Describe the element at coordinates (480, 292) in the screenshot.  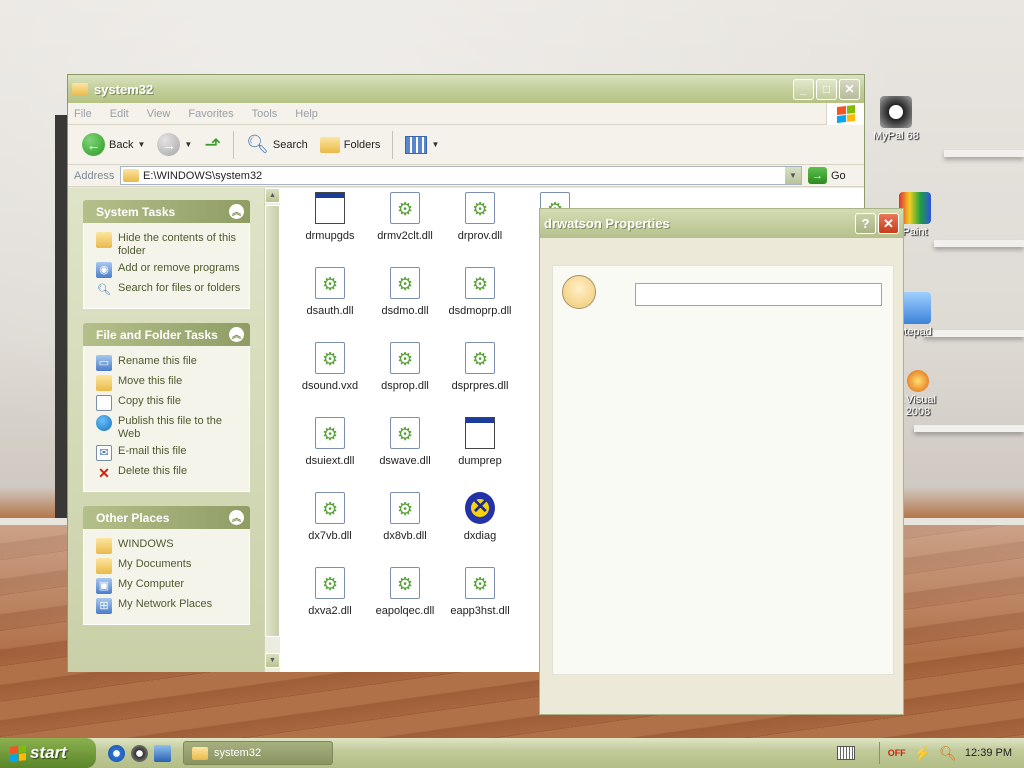
I see `file-item: dsdmoprp.dll` at that location.